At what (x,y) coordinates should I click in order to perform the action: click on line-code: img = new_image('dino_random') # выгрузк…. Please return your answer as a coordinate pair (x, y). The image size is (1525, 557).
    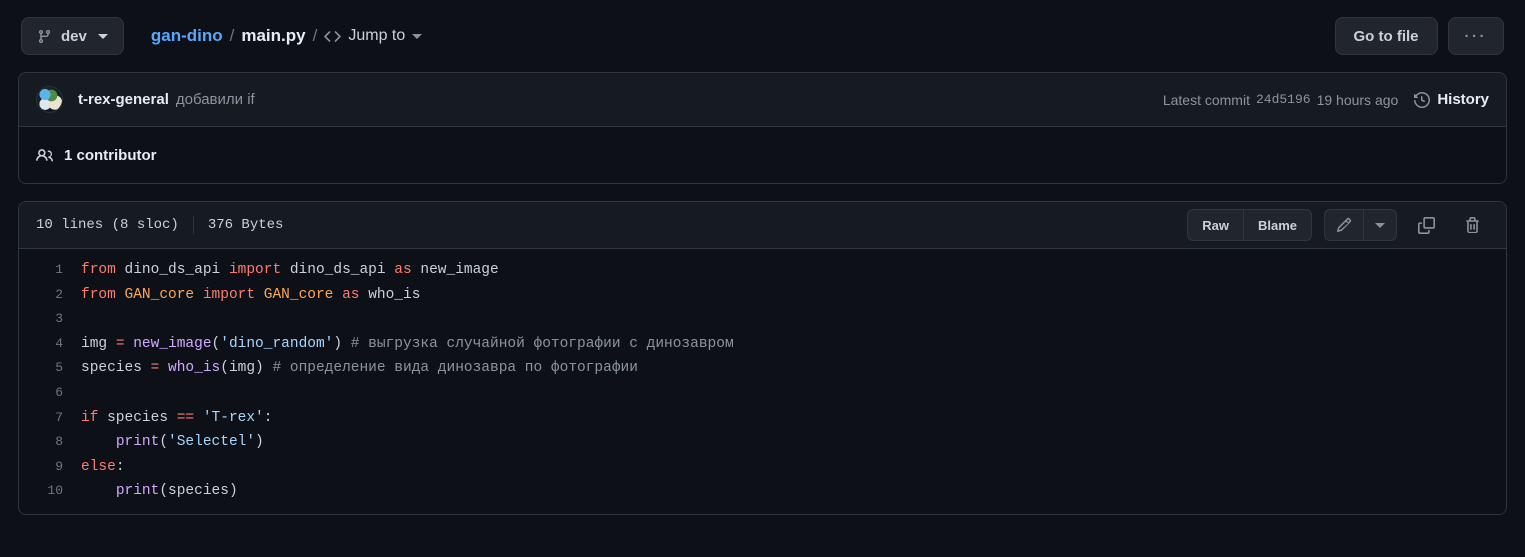
    Looking at the image, I should click on (407, 344).